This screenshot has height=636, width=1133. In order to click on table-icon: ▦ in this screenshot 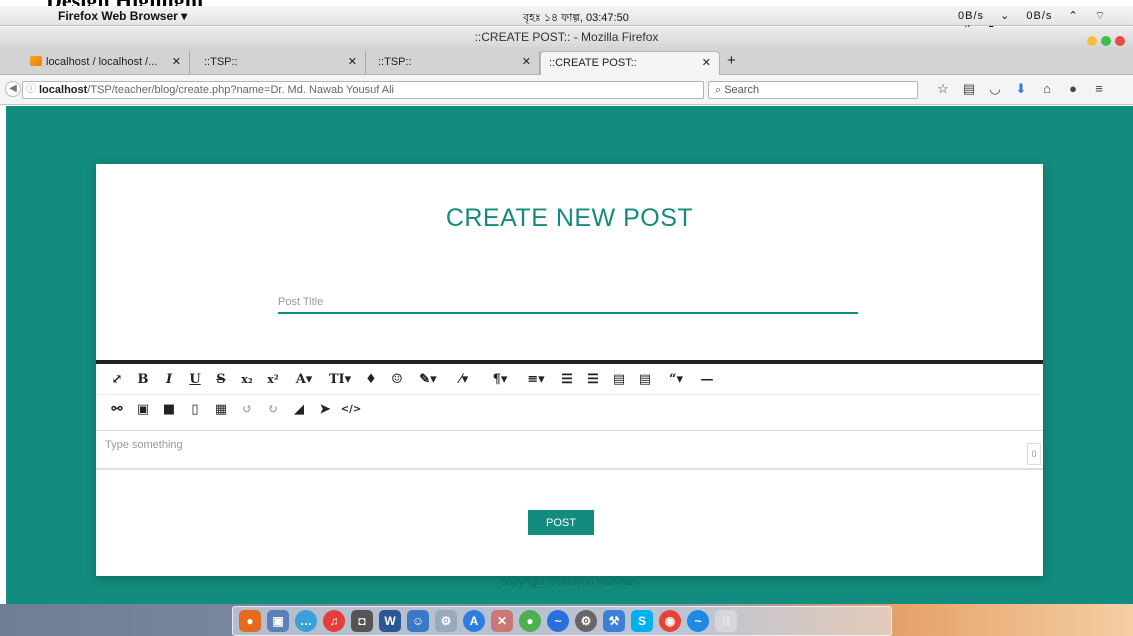, I will do `click(221, 409)`.